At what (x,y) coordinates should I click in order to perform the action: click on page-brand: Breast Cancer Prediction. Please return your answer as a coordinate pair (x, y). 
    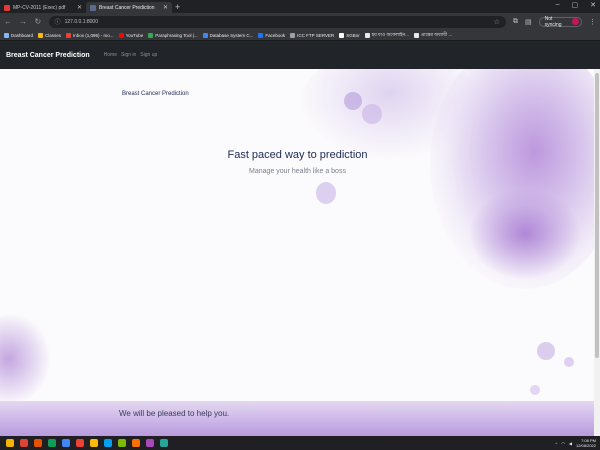
    Looking at the image, I should click on (155, 94).